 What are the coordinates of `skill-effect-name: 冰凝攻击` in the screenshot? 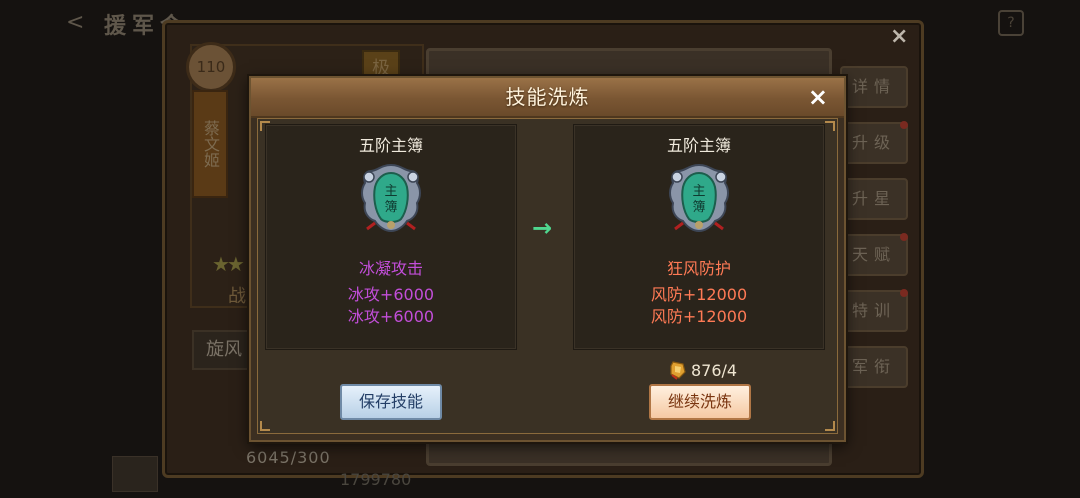 It's located at (390, 268).